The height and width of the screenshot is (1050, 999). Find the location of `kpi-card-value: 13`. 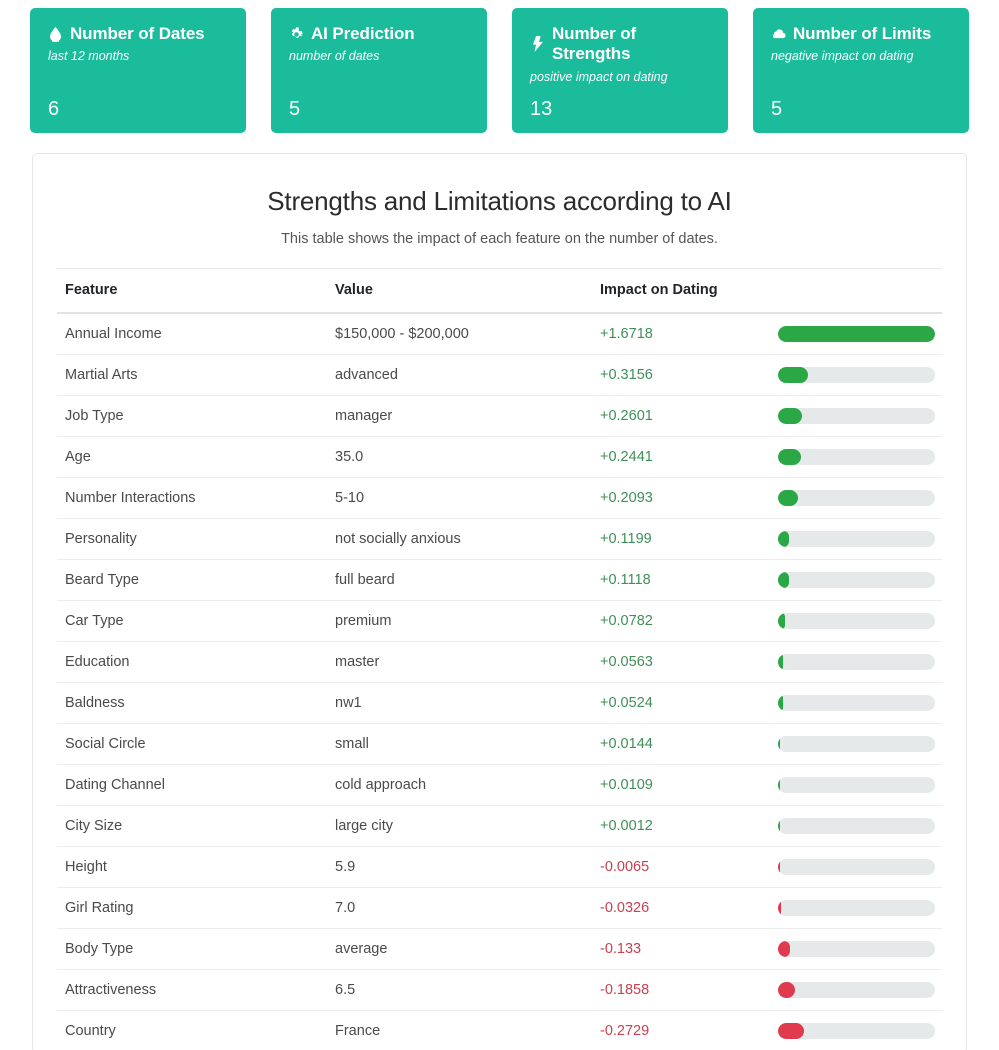

kpi-card-value: 13 is located at coordinates (541, 109).